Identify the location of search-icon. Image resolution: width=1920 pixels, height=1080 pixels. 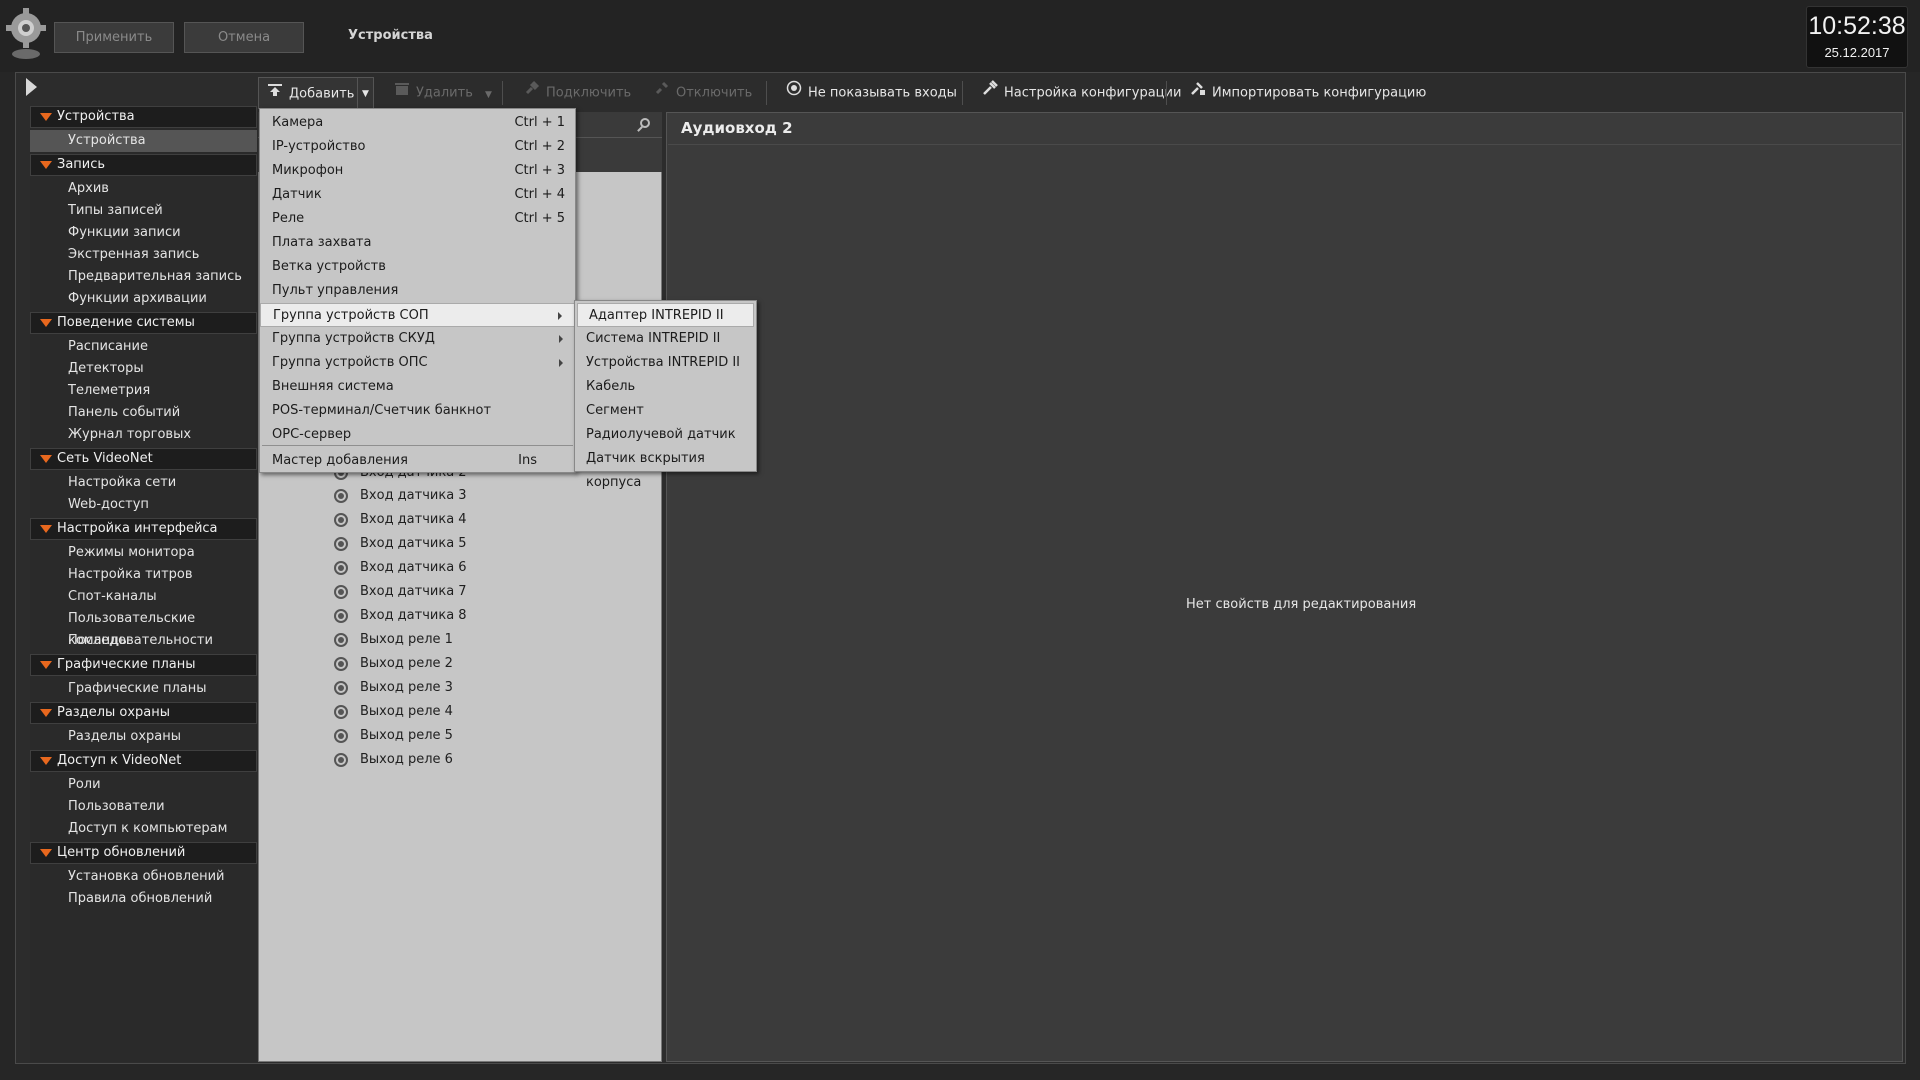
(645, 123).